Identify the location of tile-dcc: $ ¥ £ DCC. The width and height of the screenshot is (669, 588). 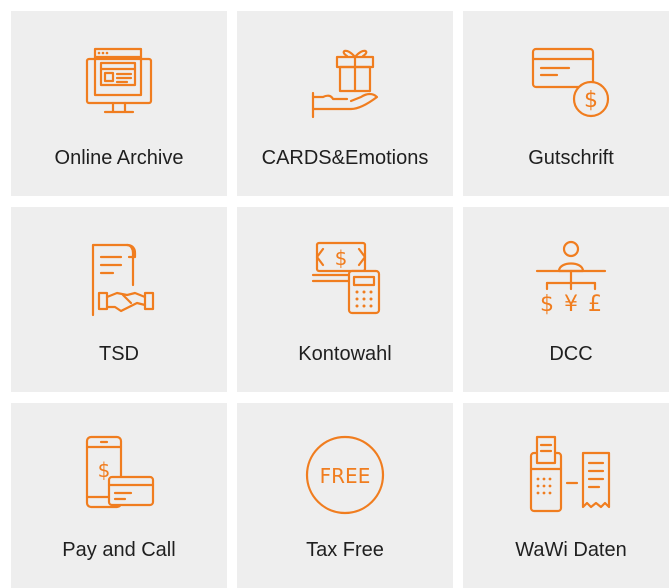
(566, 299).